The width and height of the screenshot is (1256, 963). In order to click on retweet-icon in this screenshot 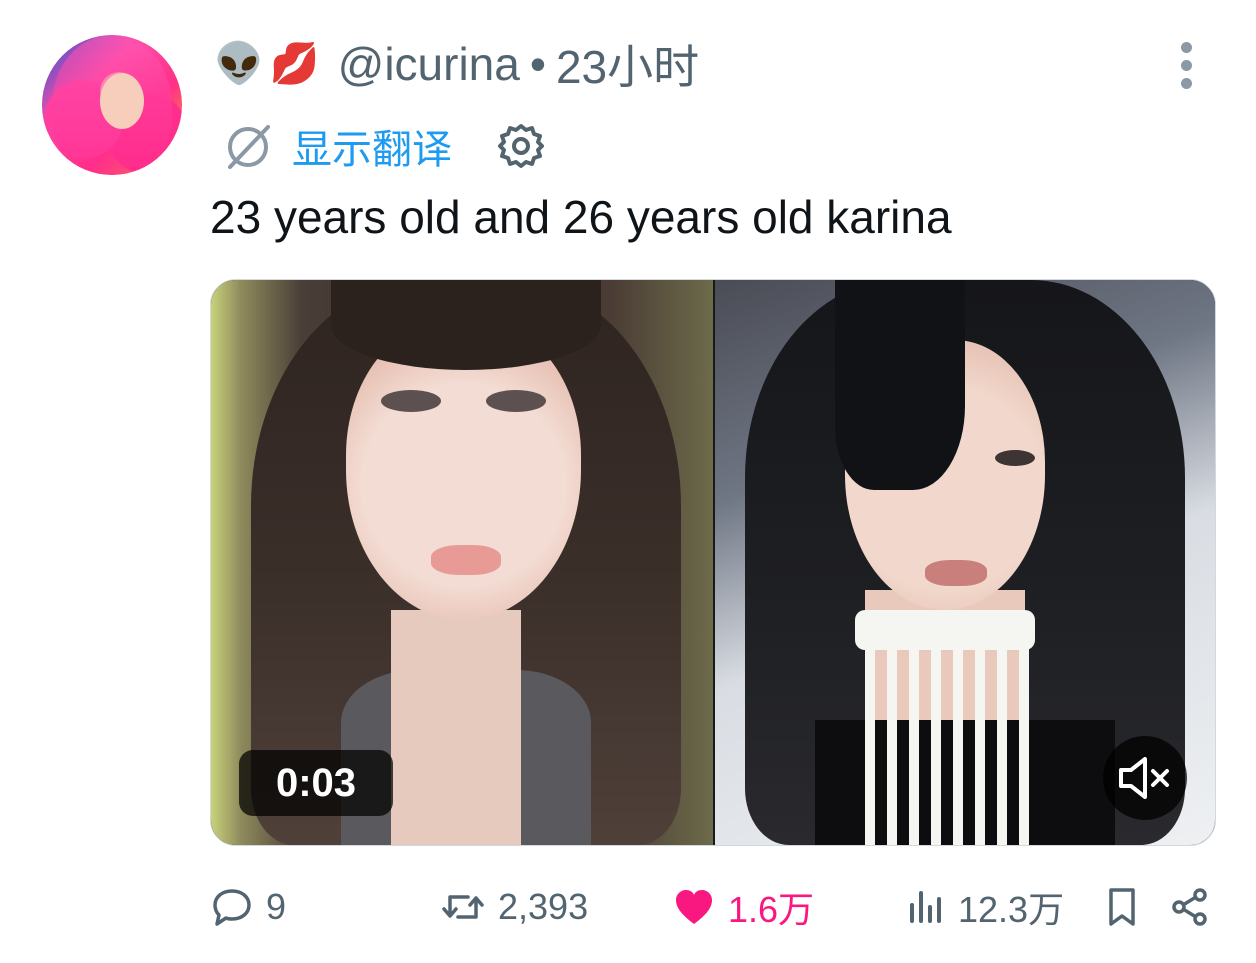, I will do `click(463, 907)`.